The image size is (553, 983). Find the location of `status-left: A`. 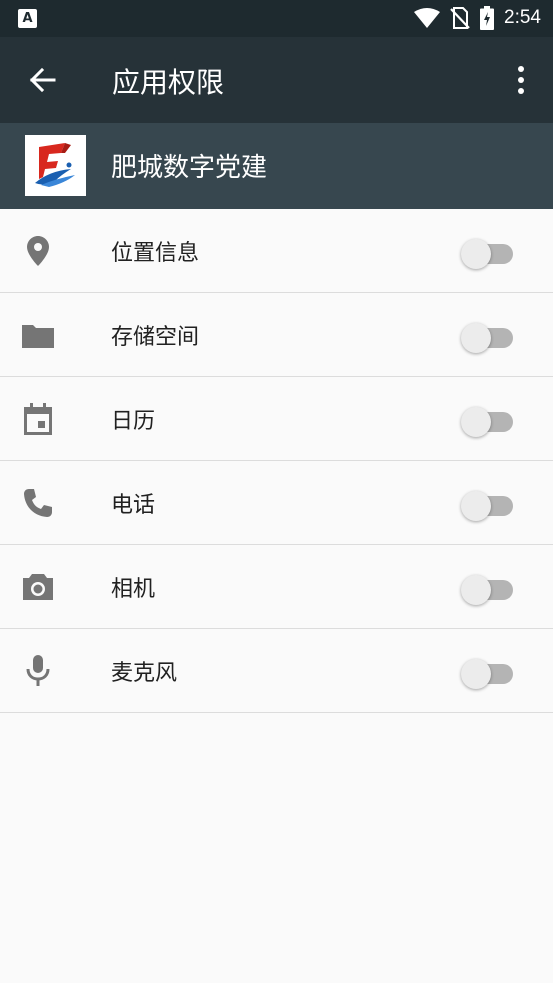

status-left: A is located at coordinates (27, 18).